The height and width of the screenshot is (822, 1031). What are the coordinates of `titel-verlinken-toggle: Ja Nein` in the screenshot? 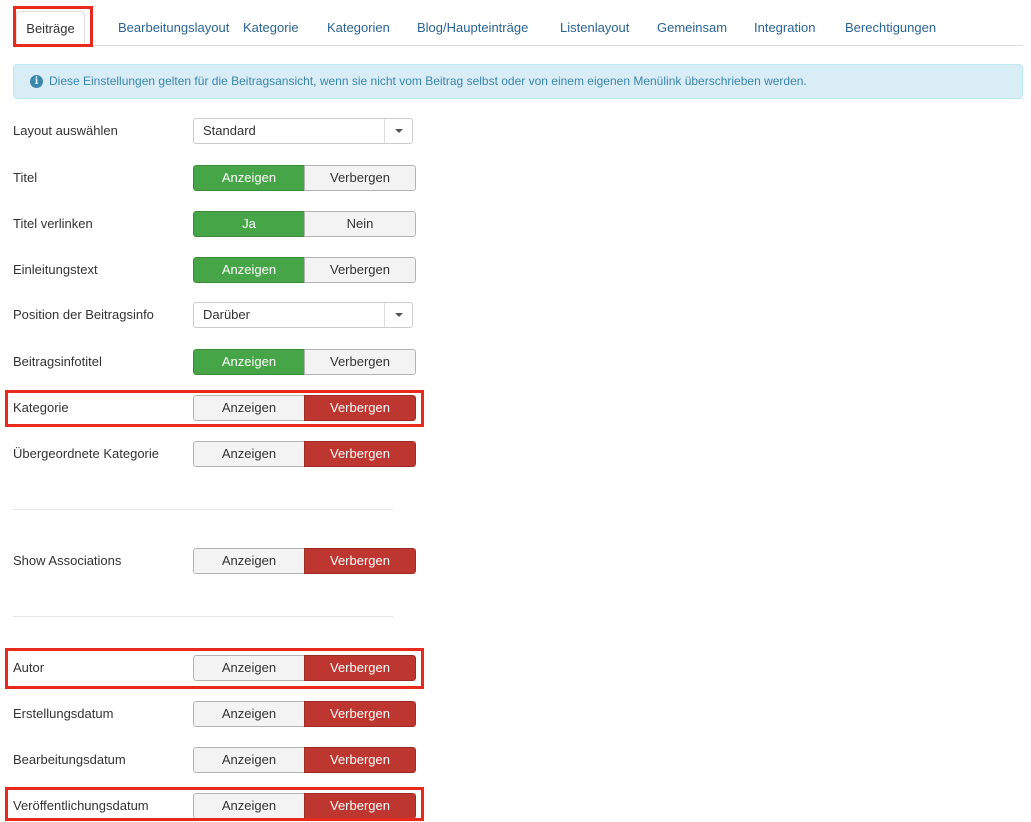 It's located at (304, 224).